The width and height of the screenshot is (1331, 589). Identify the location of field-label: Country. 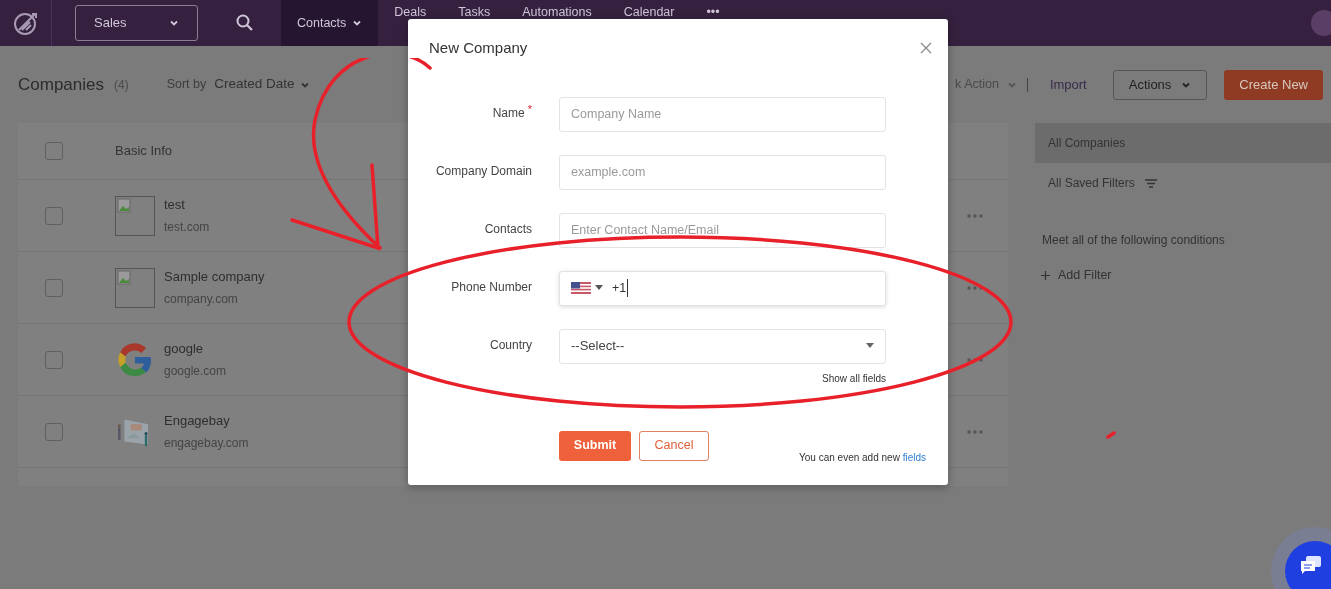
(510, 345).